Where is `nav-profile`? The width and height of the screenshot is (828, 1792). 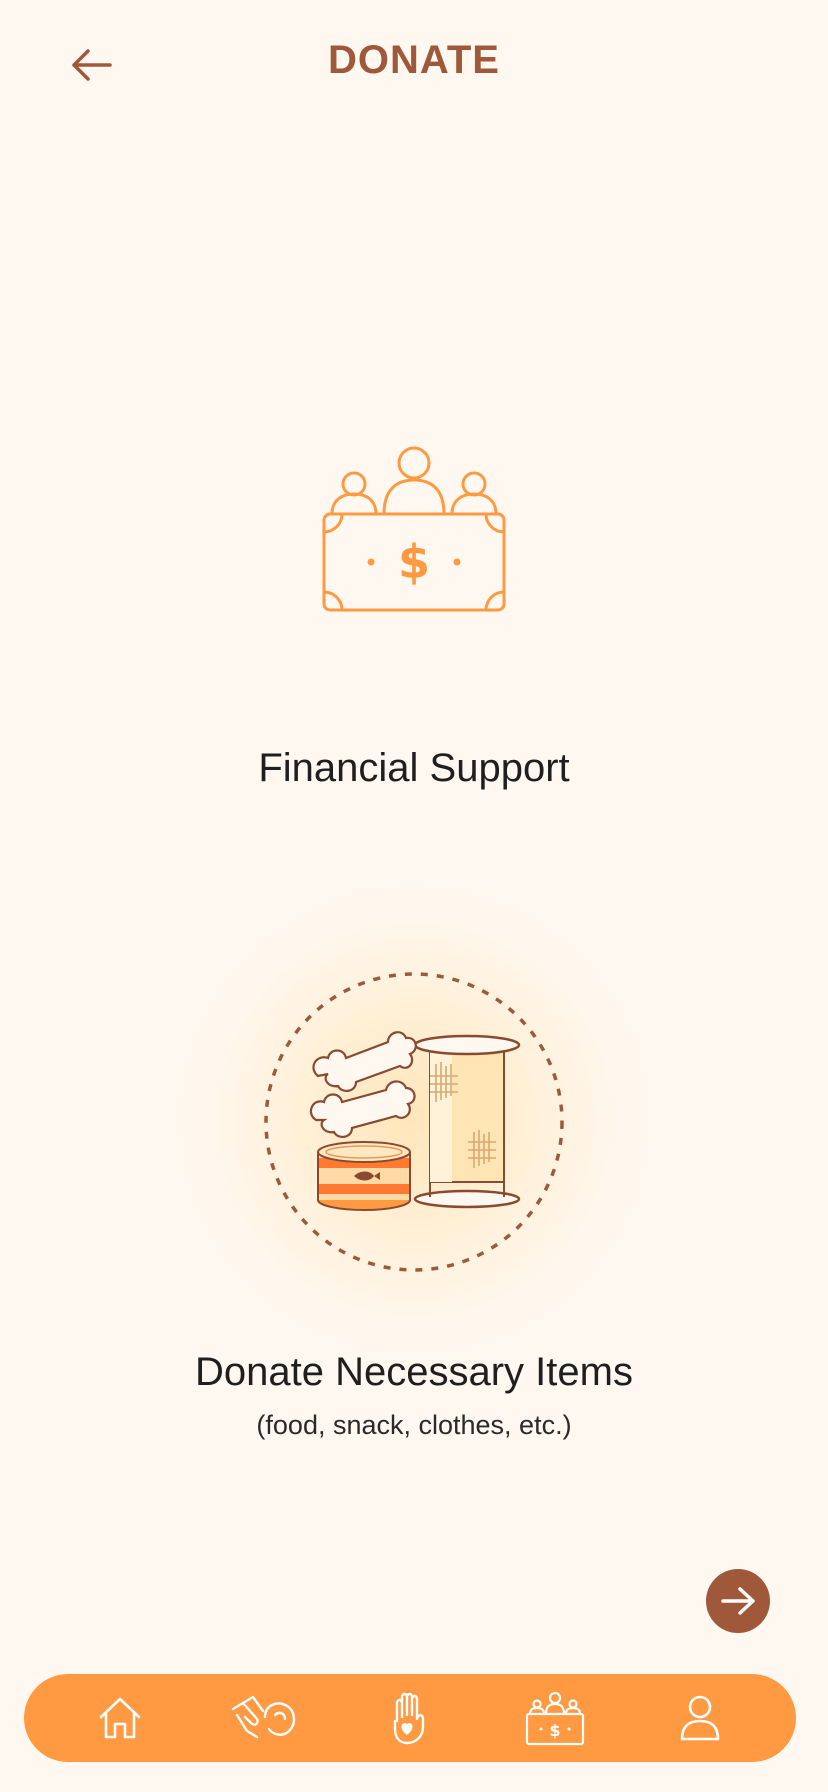 nav-profile is located at coordinates (700, 1718).